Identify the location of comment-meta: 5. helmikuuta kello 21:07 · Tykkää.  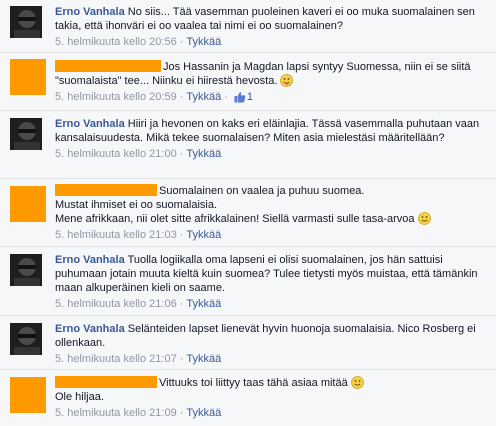
(138, 359).